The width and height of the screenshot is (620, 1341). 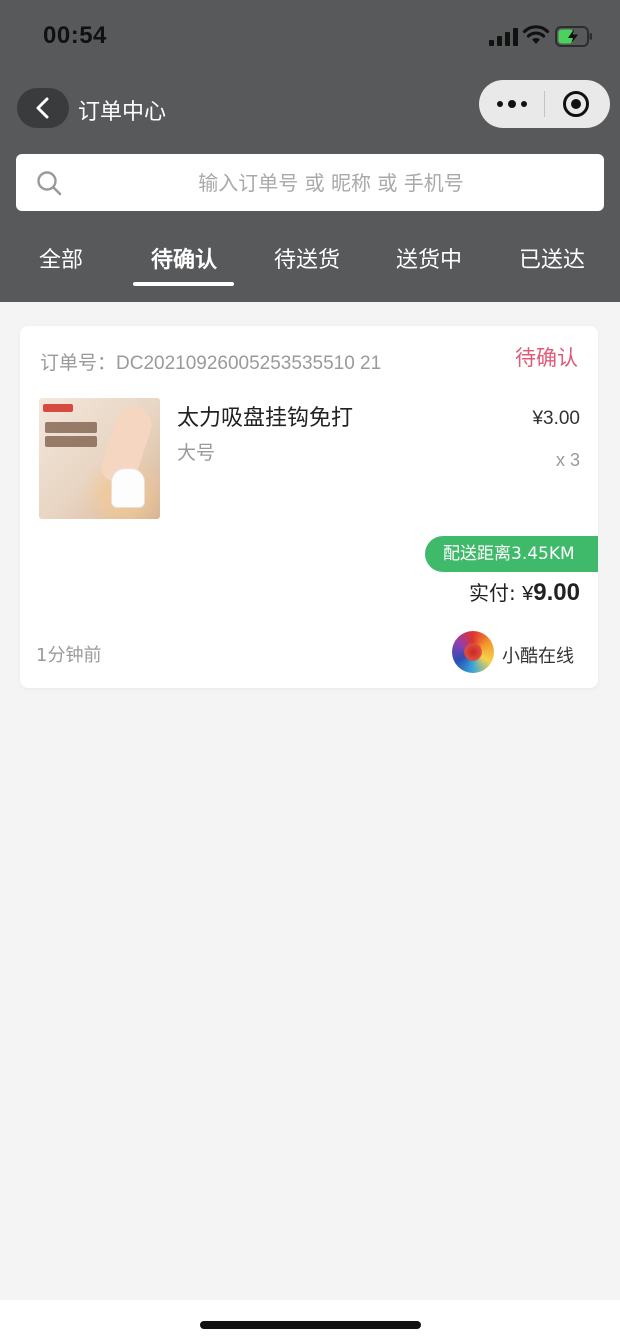 I want to click on mini-program-capsule, so click(x=544, y=104).